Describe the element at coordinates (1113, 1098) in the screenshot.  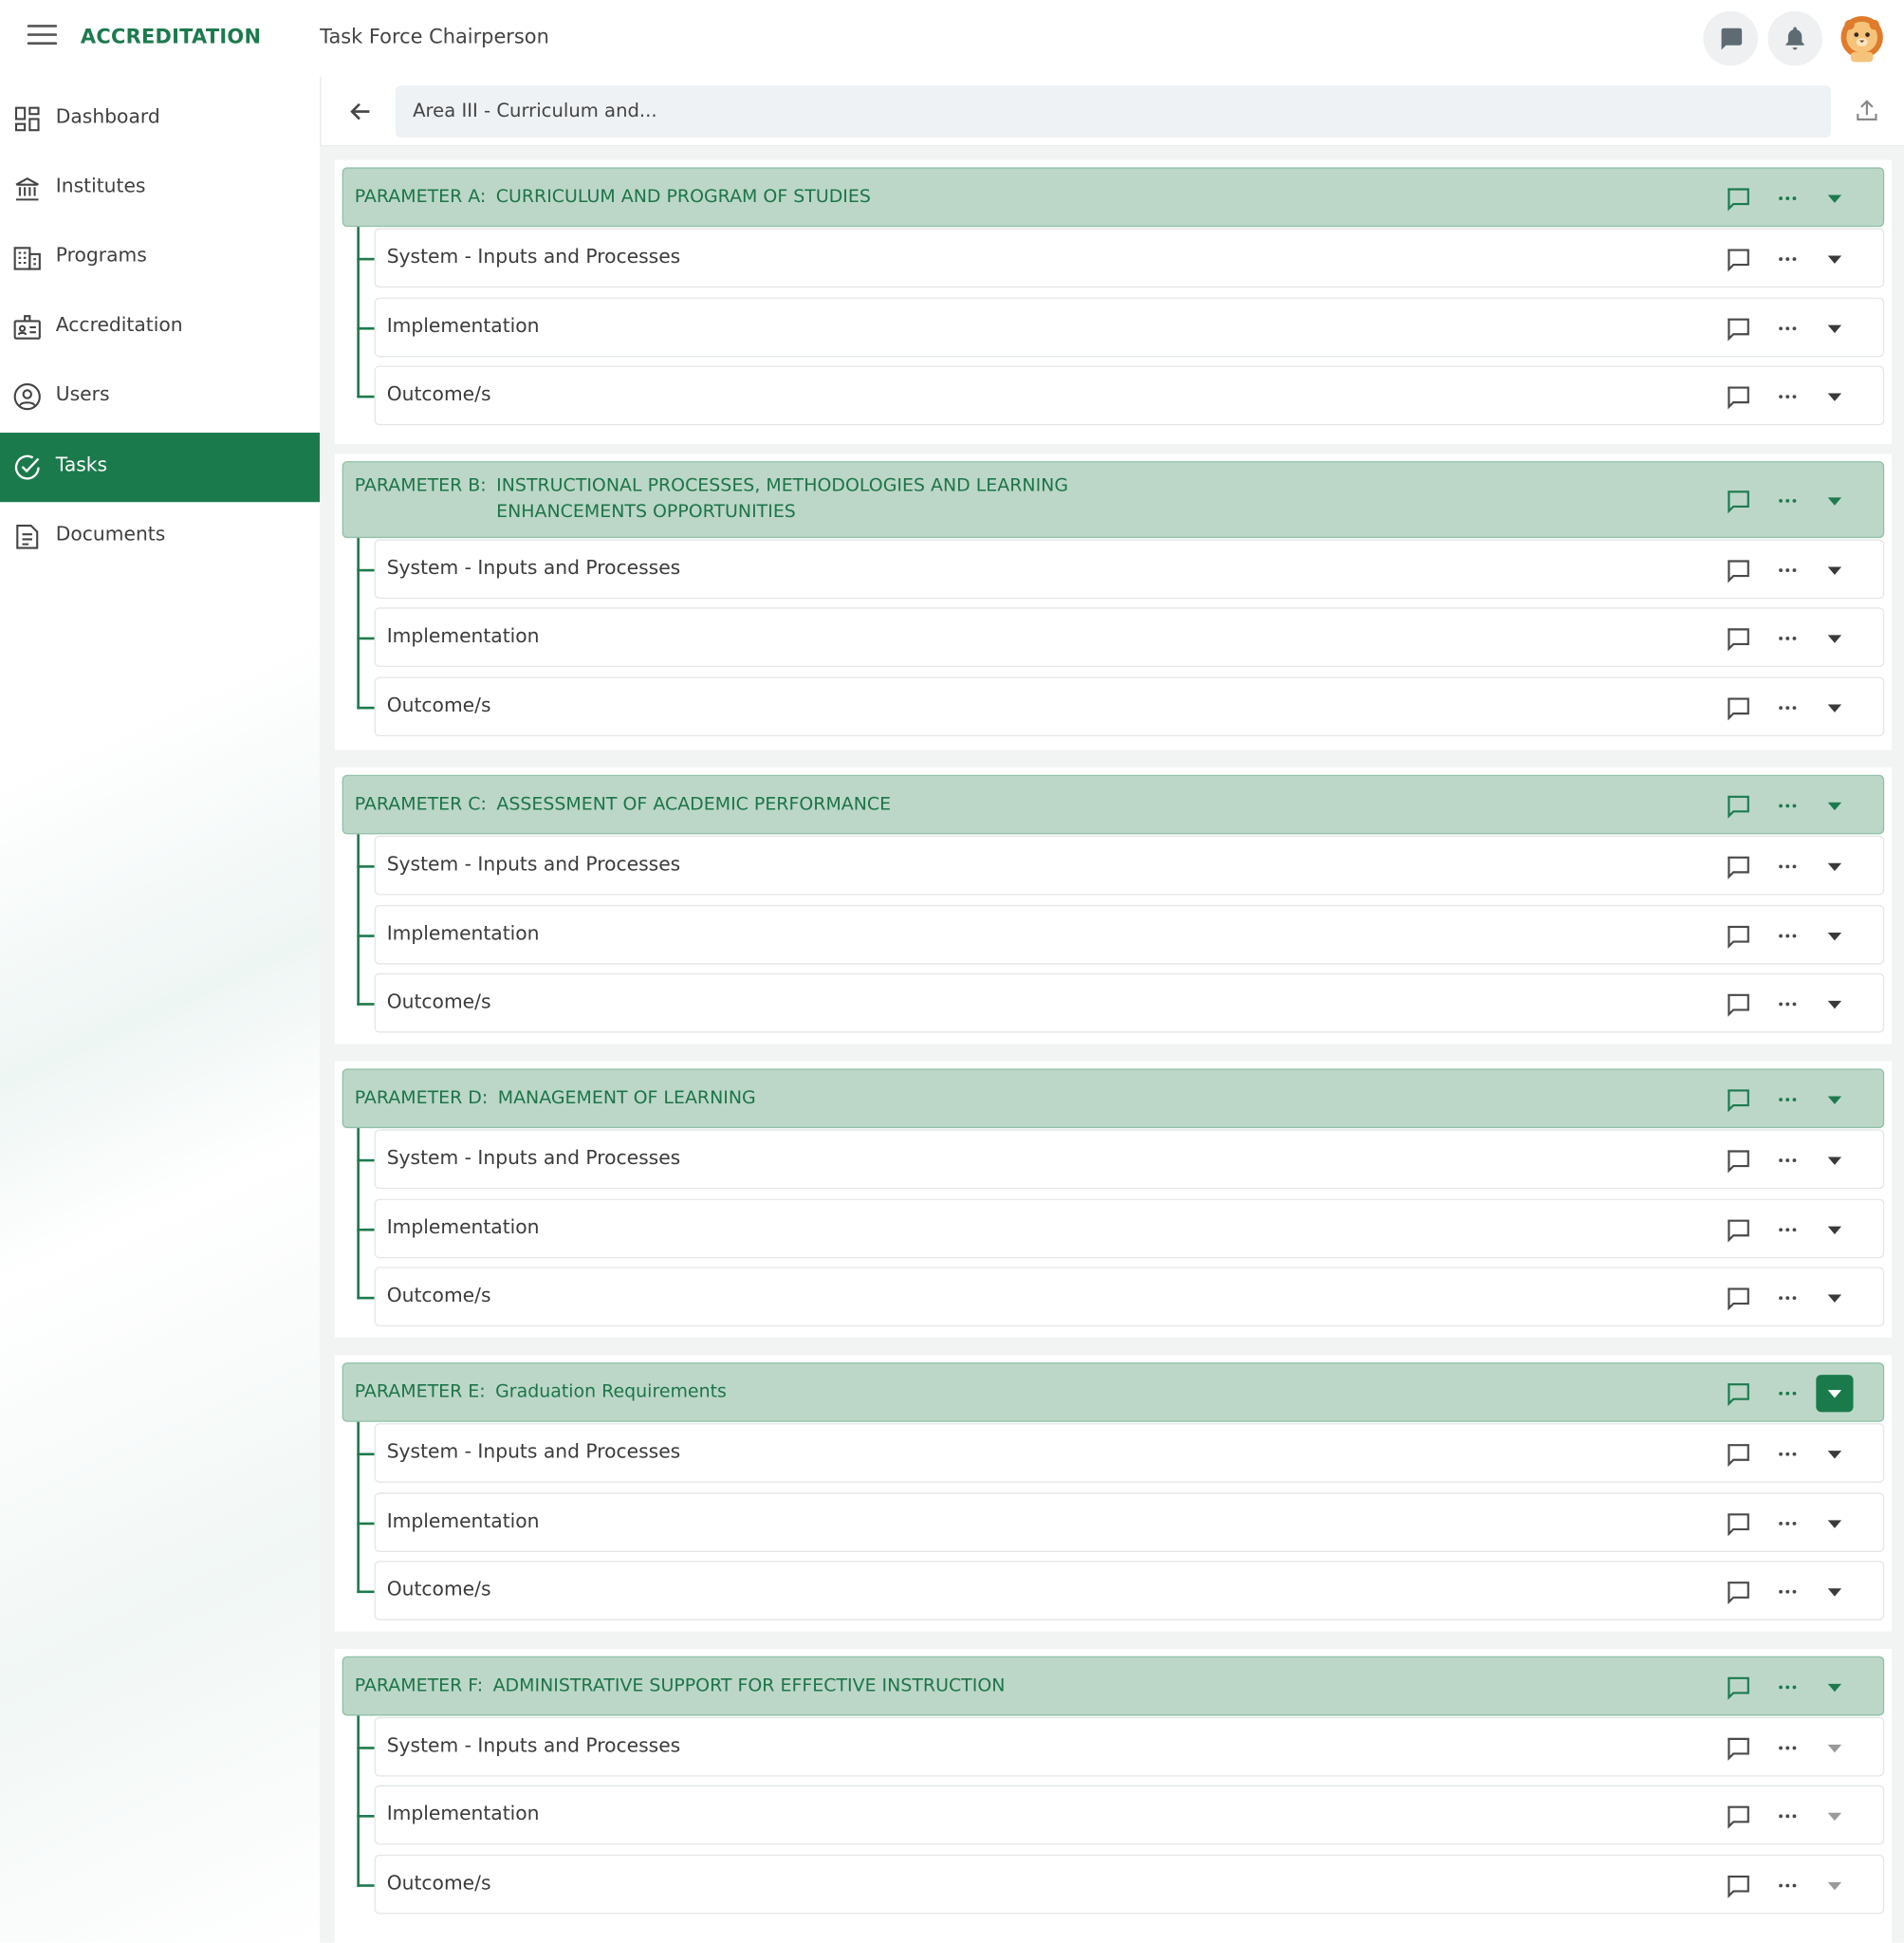
I see `parameter-header: PARAMETER D: MANAGEMENT OF LEARNING` at that location.